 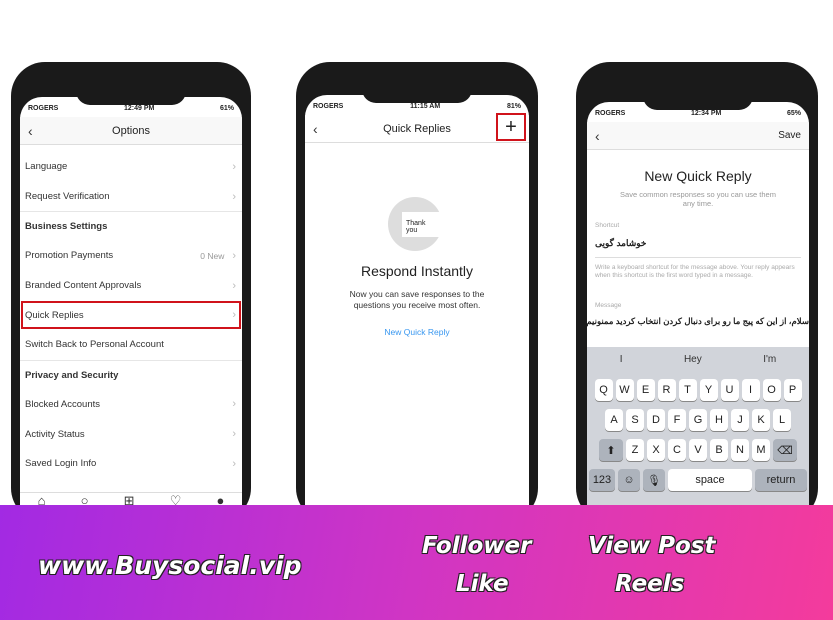 What do you see at coordinates (693, 359) in the screenshot?
I see `suggestion: Hey` at bounding box center [693, 359].